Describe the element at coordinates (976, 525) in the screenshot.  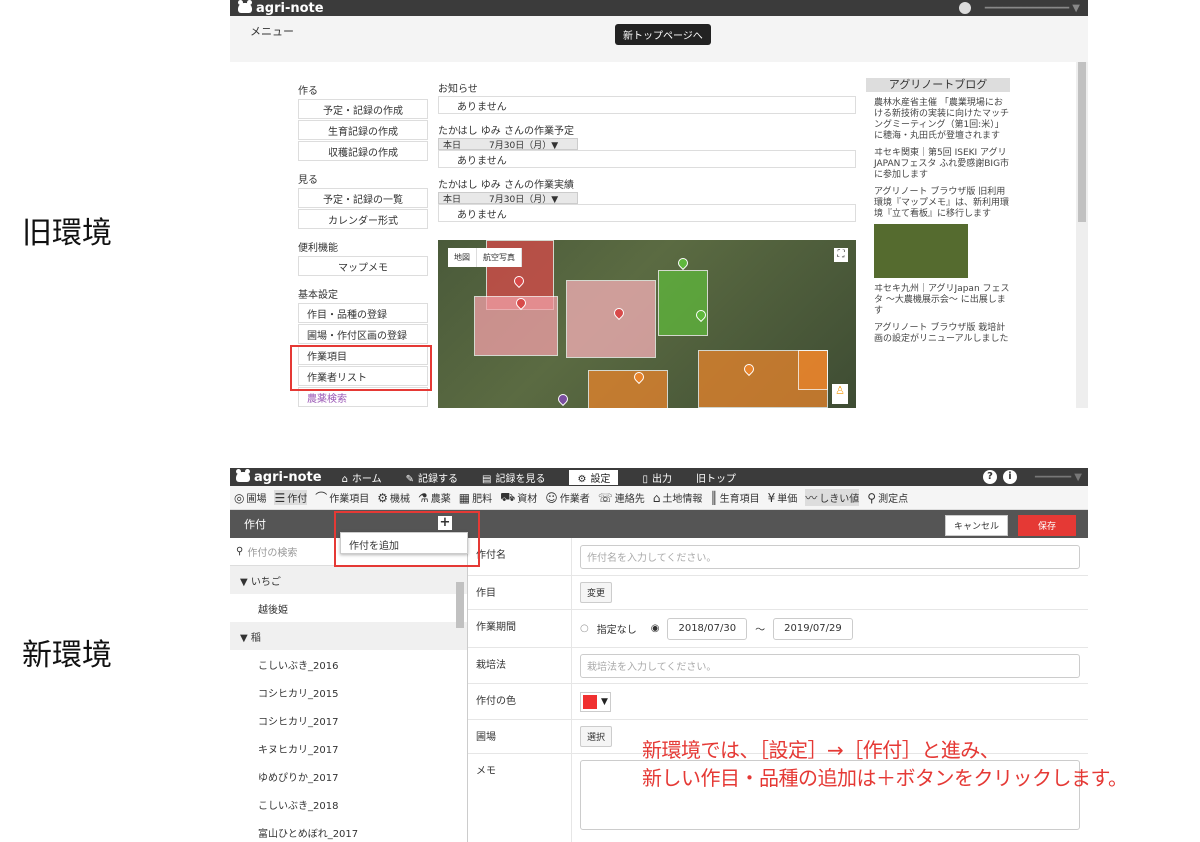
I see `cancel-button: キャンセル` at that location.